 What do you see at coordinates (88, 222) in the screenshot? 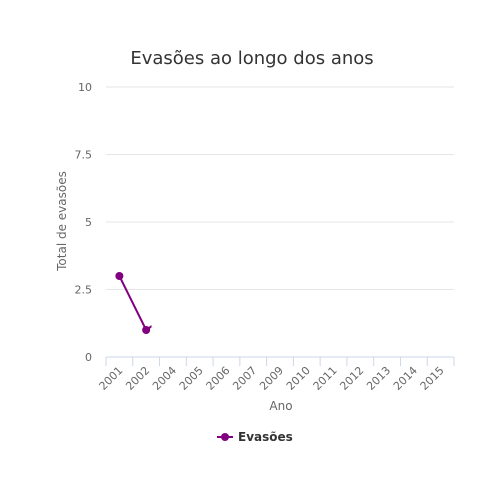
I see `y-tick-label: 5` at bounding box center [88, 222].